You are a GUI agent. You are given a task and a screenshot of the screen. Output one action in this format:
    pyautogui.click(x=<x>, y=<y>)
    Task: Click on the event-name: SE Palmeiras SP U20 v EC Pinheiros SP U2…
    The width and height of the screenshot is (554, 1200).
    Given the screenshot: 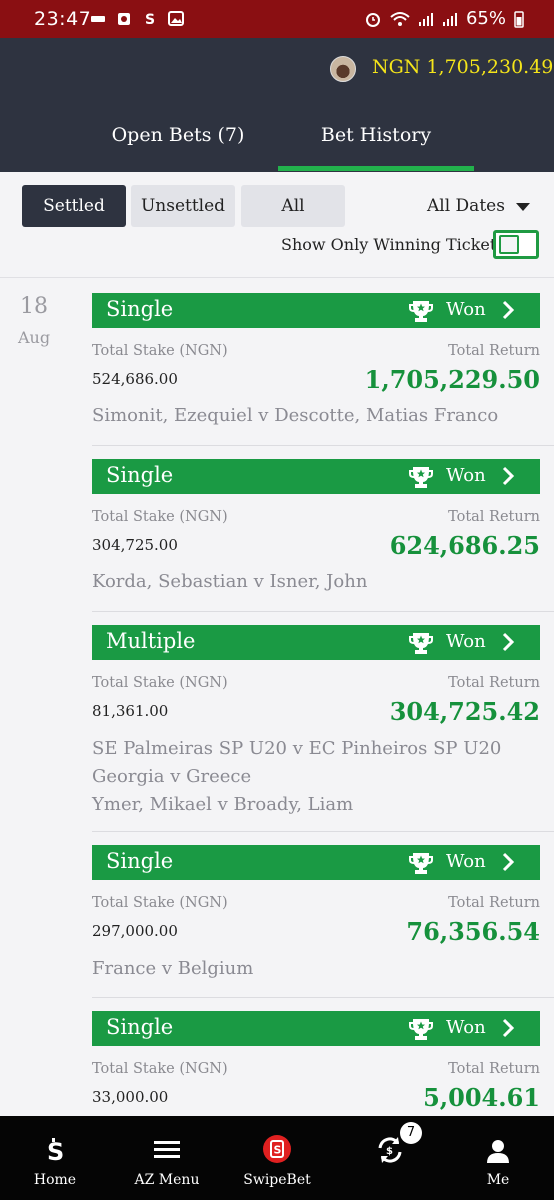 What is the action you would take?
    pyautogui.click(x=297, y=748)
    